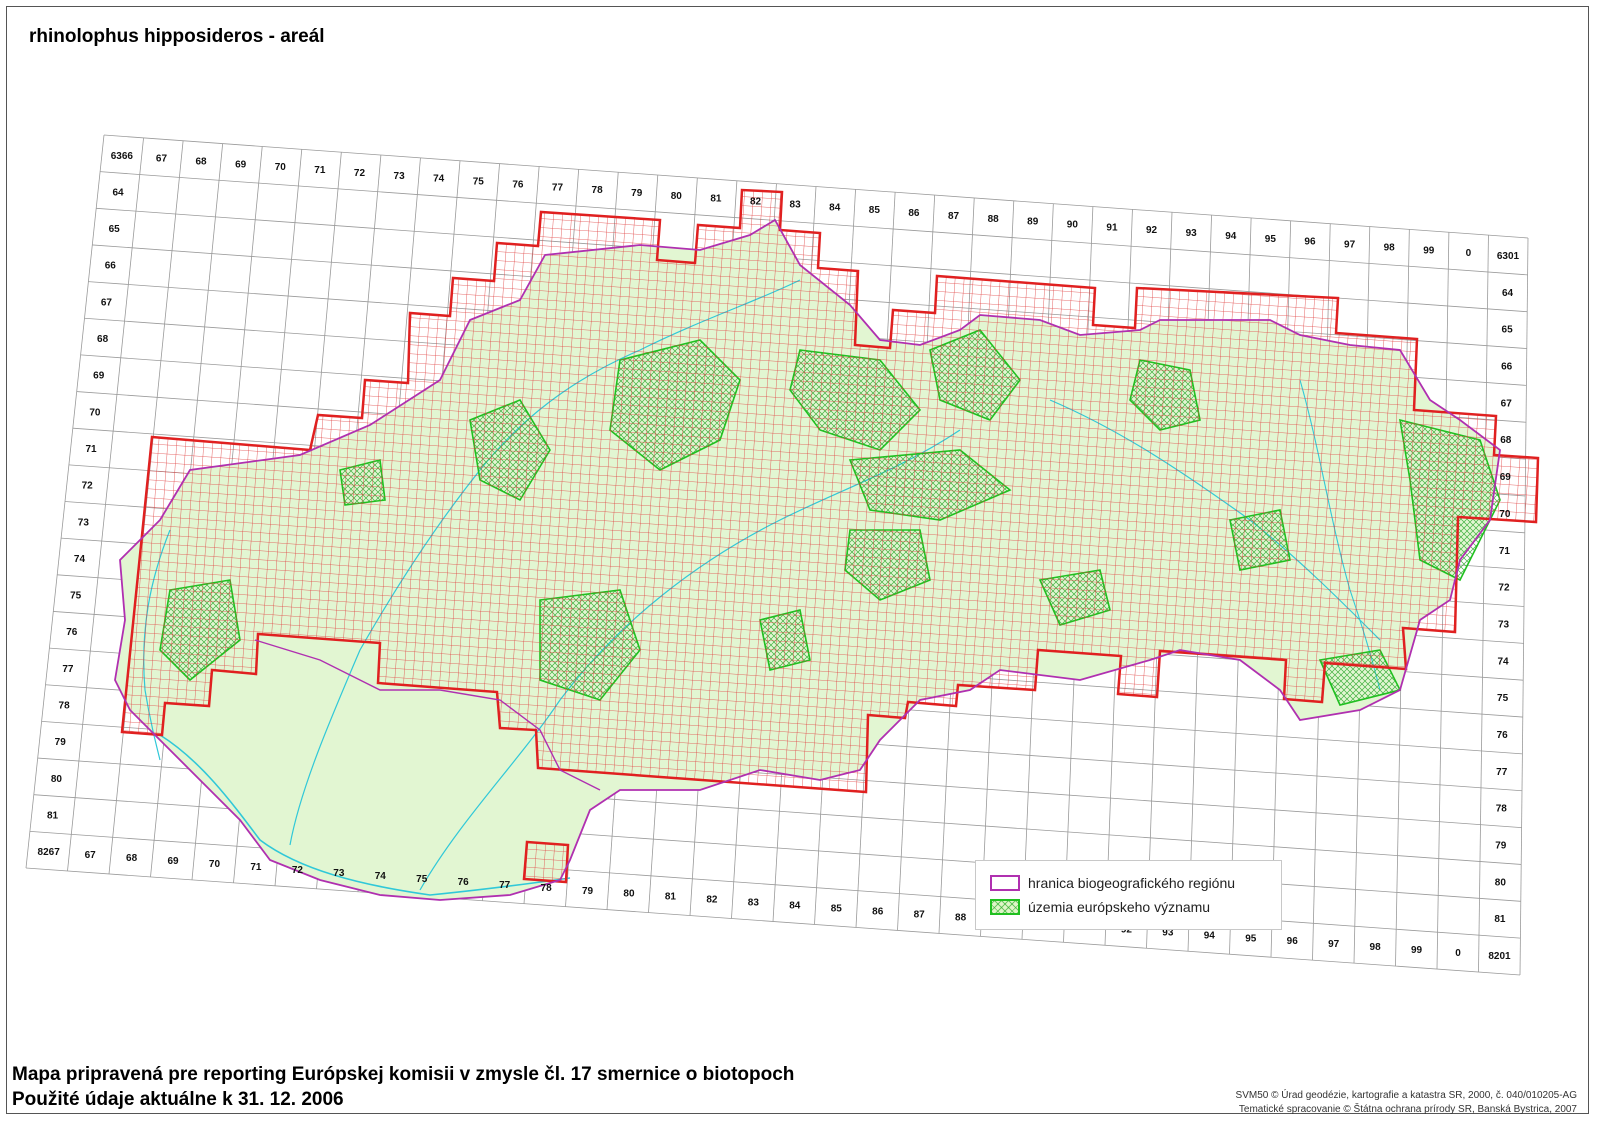 The width and height of the screenshot is (1597, 1124). What do you see at coordinates (1073, 224) in the screenshot?
I see `top-tick-label: 90` at bounding box center [1073, 224].